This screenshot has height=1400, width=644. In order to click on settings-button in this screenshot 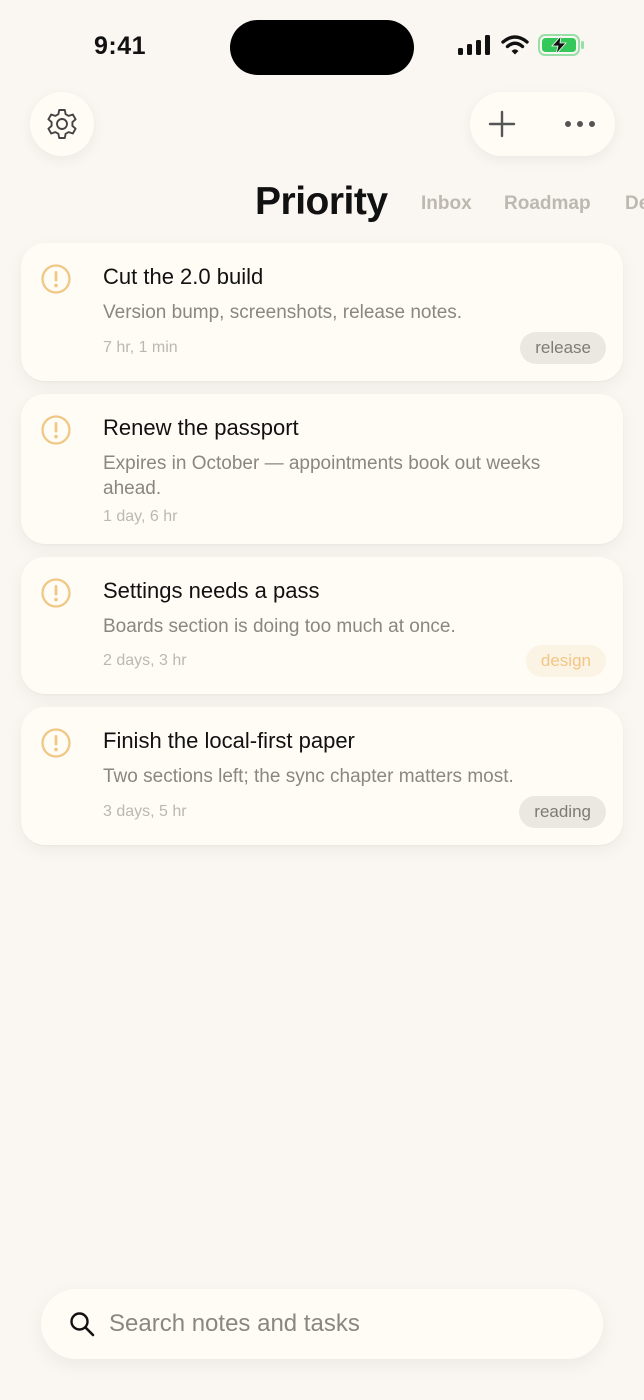, I will do `click(62, 124)`.